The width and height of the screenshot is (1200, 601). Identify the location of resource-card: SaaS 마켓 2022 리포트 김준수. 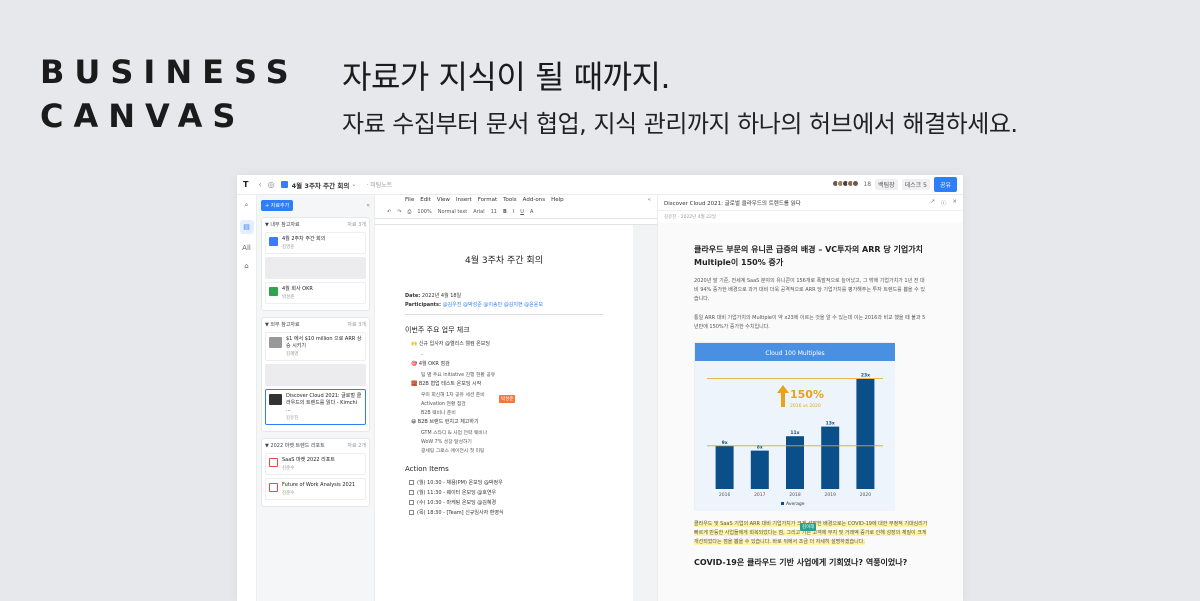
(315, 464).